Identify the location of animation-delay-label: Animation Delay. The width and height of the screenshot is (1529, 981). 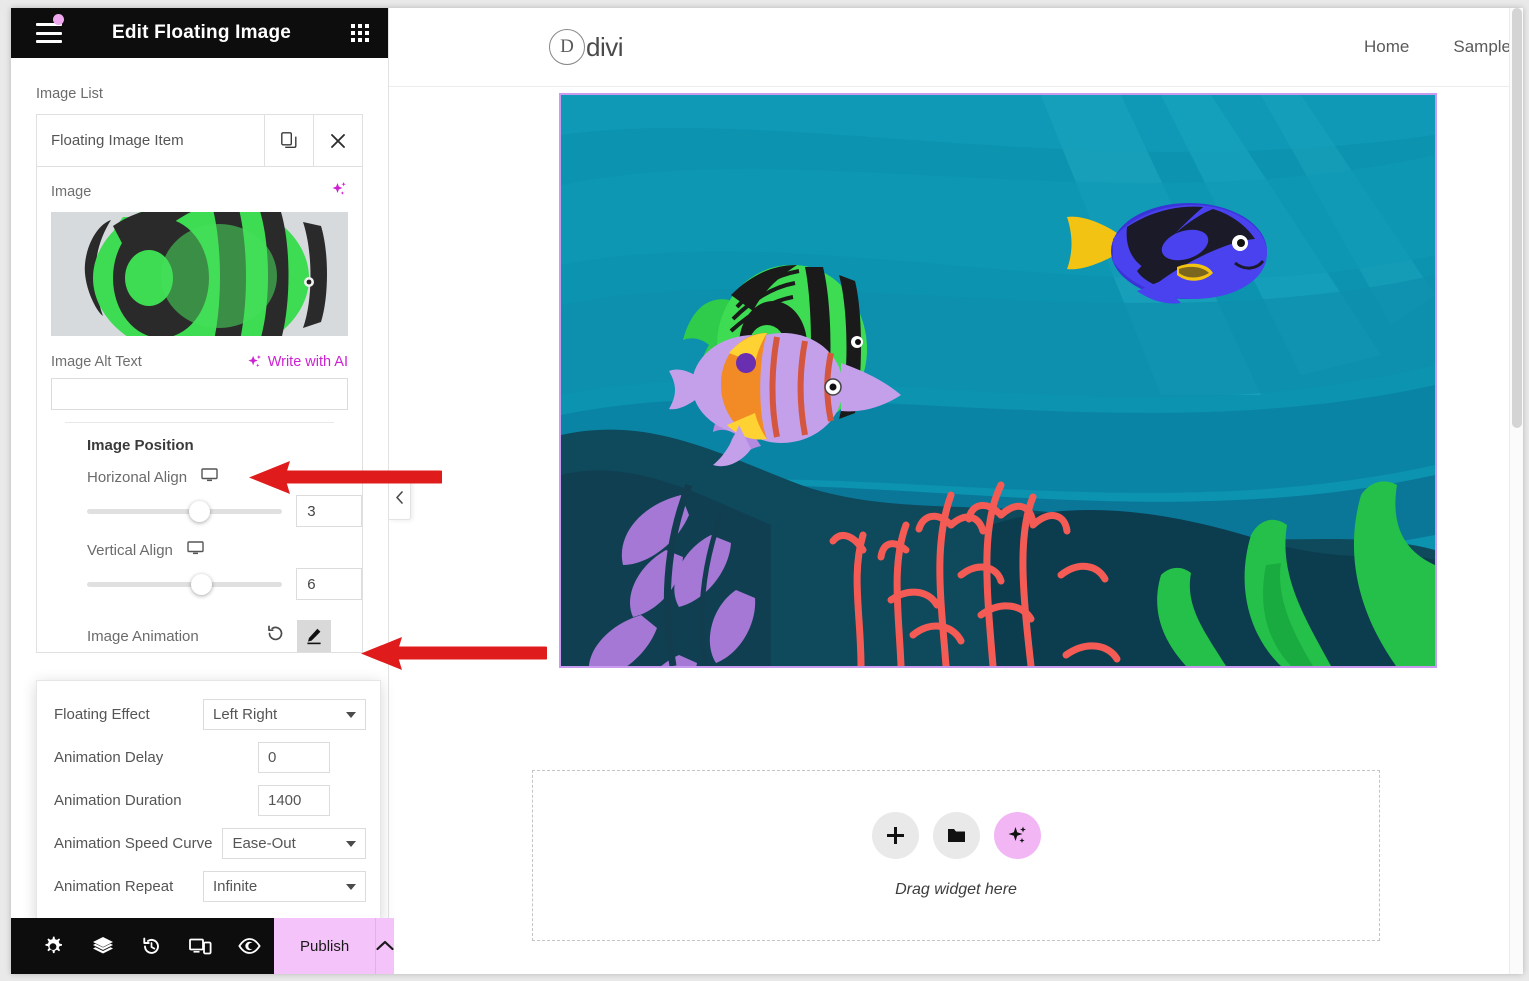
(109, 757).